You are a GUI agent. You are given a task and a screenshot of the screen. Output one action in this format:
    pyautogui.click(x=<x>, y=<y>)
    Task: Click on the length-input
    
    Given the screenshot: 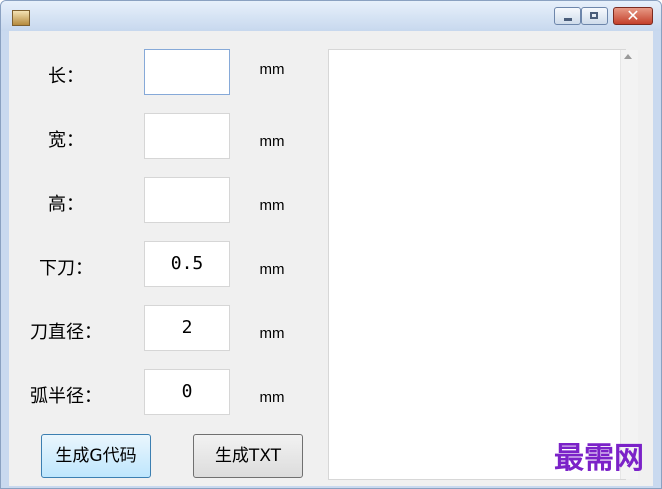 What is the action you would take?
    pyautogui.click(x=187, y=72)
    